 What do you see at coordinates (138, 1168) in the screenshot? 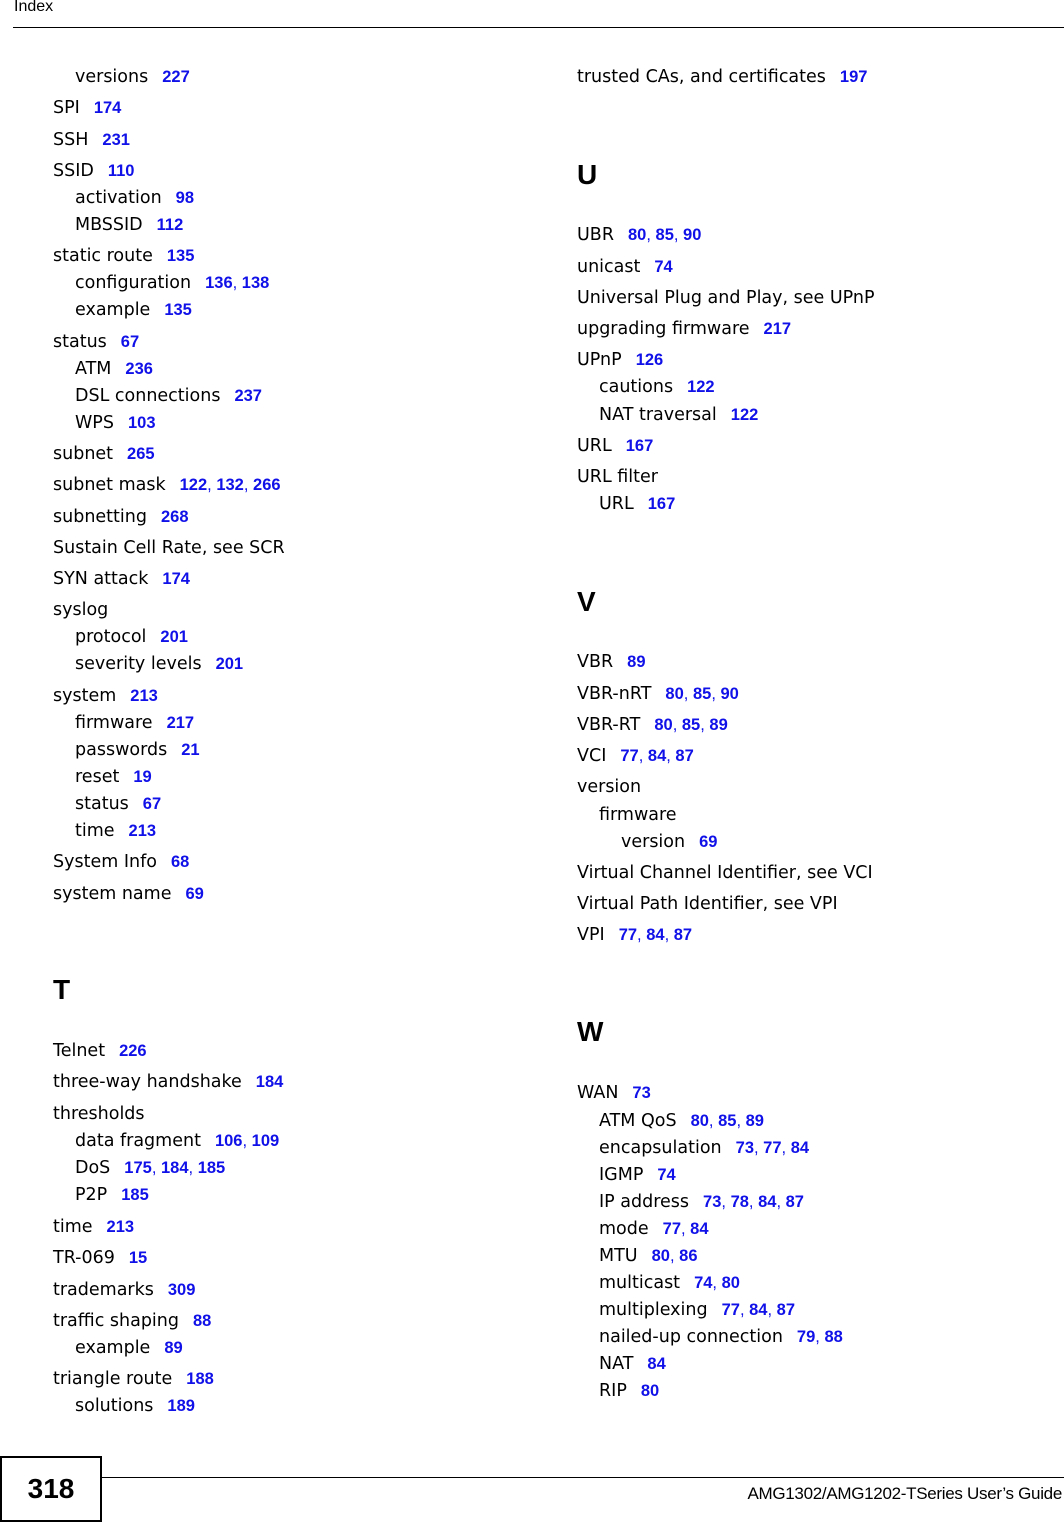
I see `page-link: 175` at bounding box center [138, 1168].